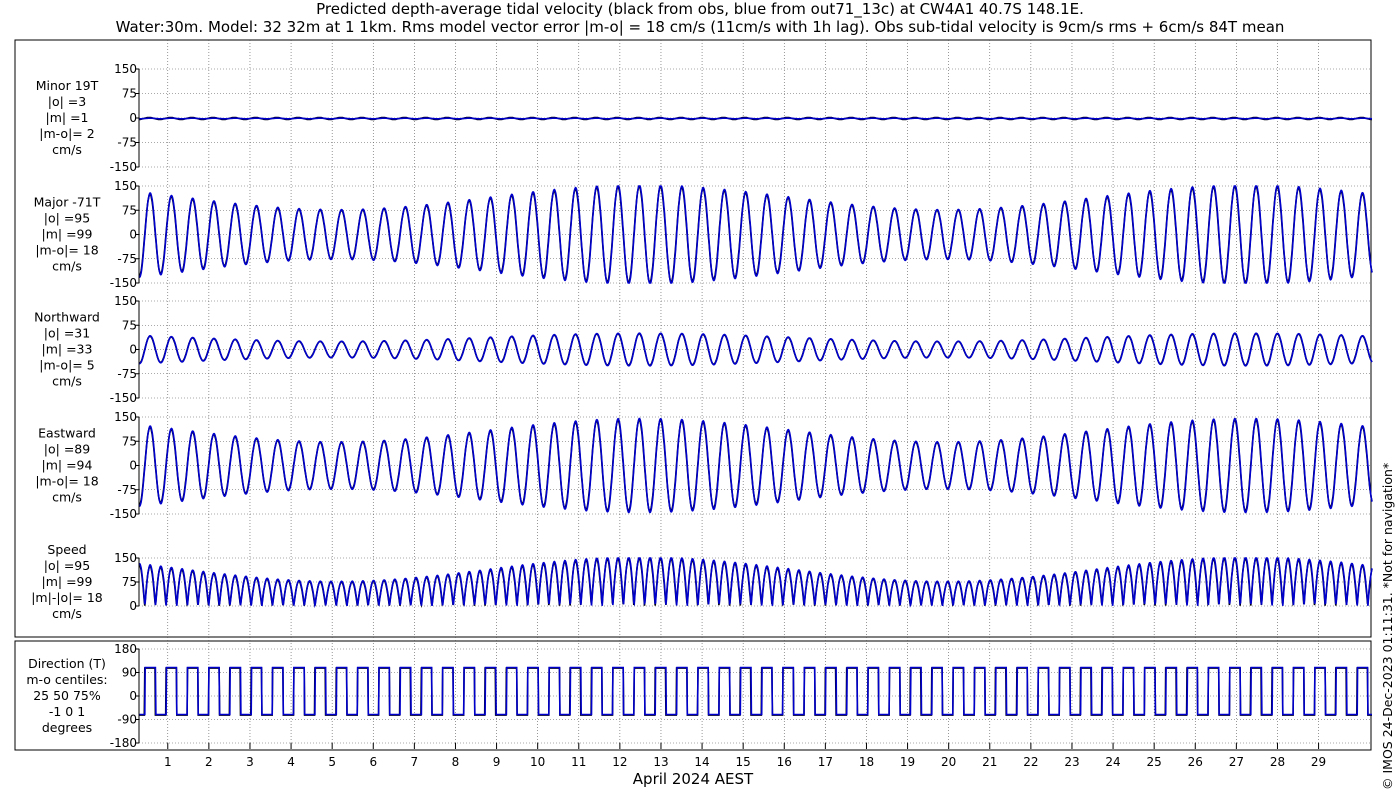  Describe the element at coordinates (67, 711) in the screenshot. I see `panel-label: -1 0 1` at that location.